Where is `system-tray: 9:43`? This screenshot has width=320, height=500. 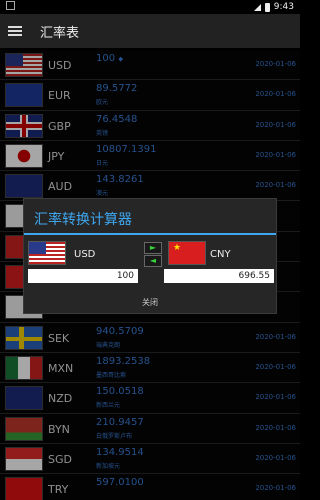
system-tray: 9:43 is located at coordinates (273, 7).